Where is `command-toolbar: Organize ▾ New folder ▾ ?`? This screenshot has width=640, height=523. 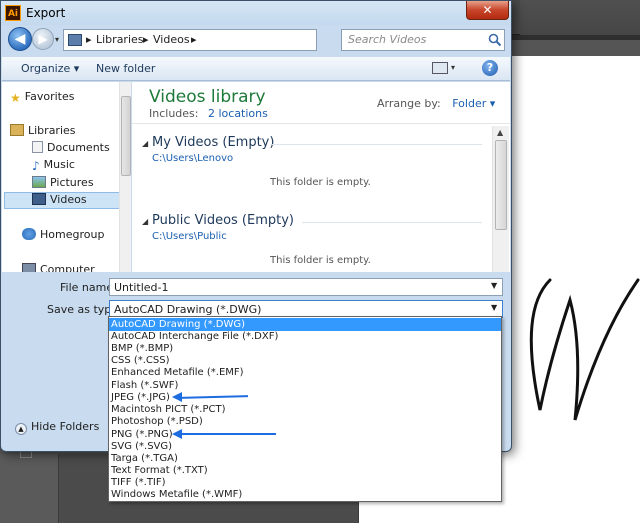
command-toolbar: Organize ▾ New folder ▾ ? is located at coordinates (256, 69).